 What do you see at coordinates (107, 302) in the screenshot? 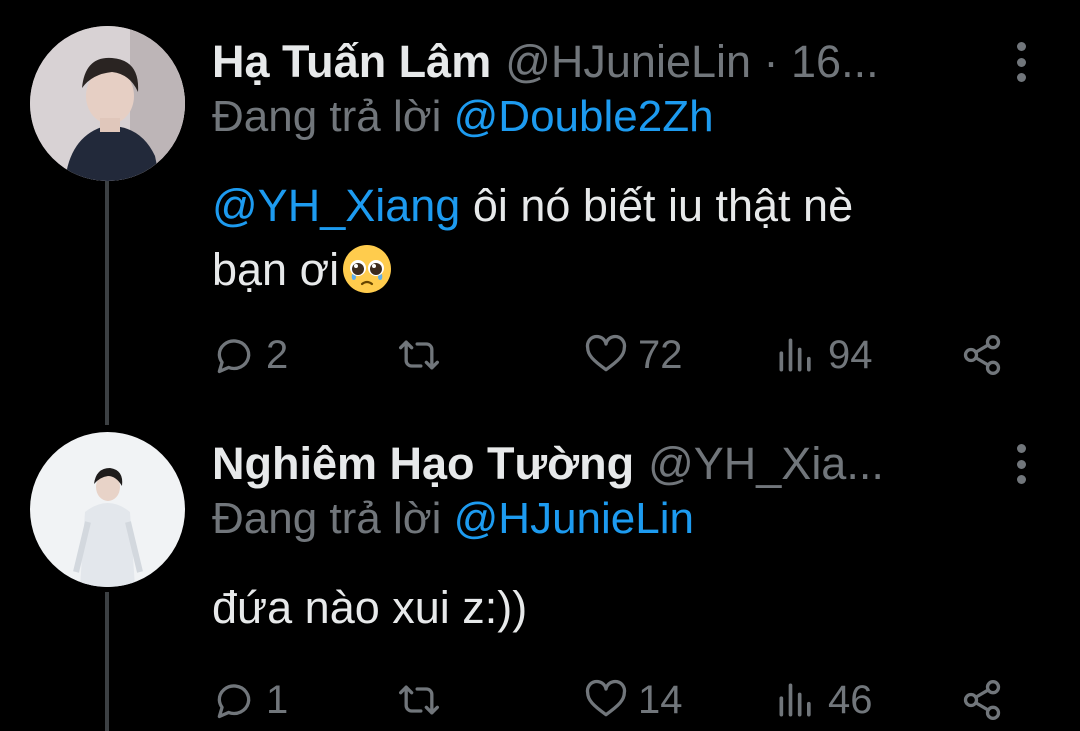
I see `thread-connector-line` at bounding box center [107, 302].